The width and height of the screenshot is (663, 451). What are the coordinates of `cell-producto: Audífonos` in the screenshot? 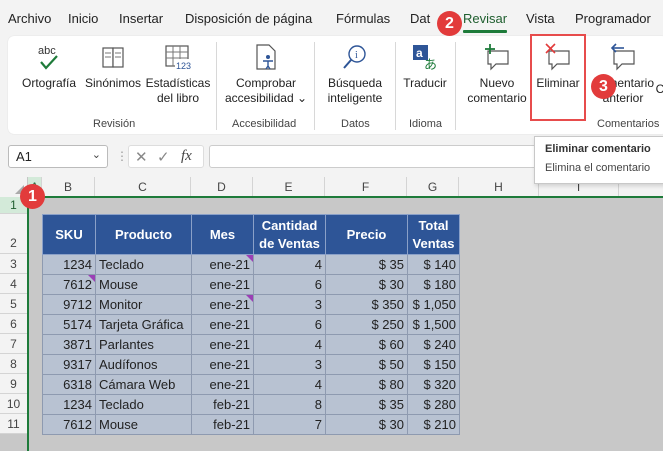 It's located at (143, 364).